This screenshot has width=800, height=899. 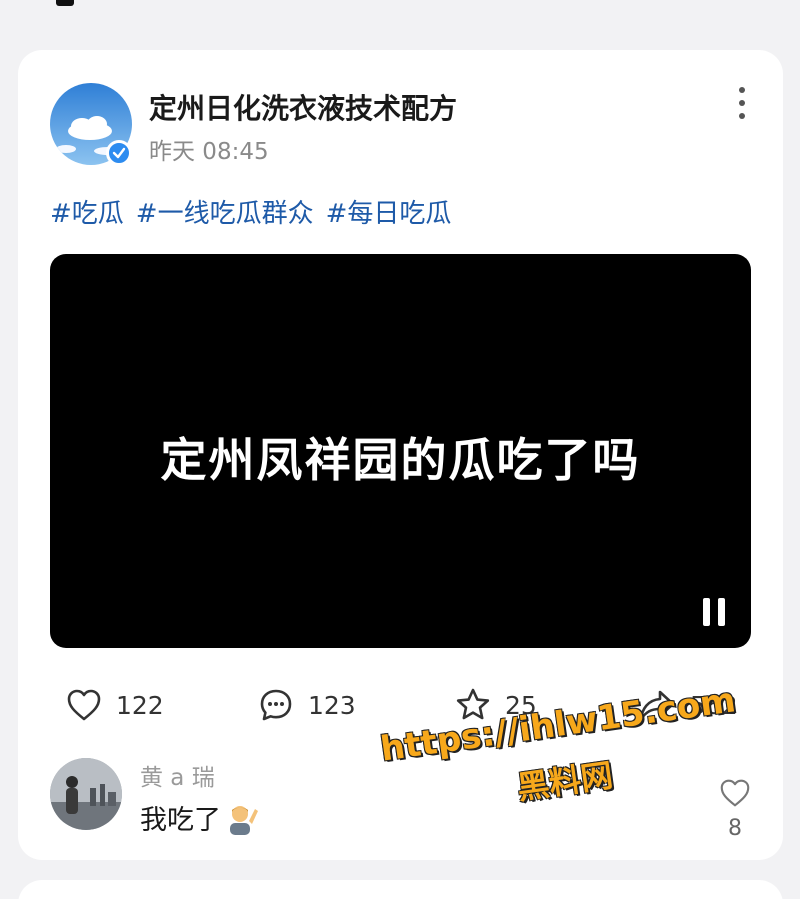 What do you see at coordinates (276, 705) in the screenshot?
I see `comment-bubble-icon` at bounding box center [276, 705].